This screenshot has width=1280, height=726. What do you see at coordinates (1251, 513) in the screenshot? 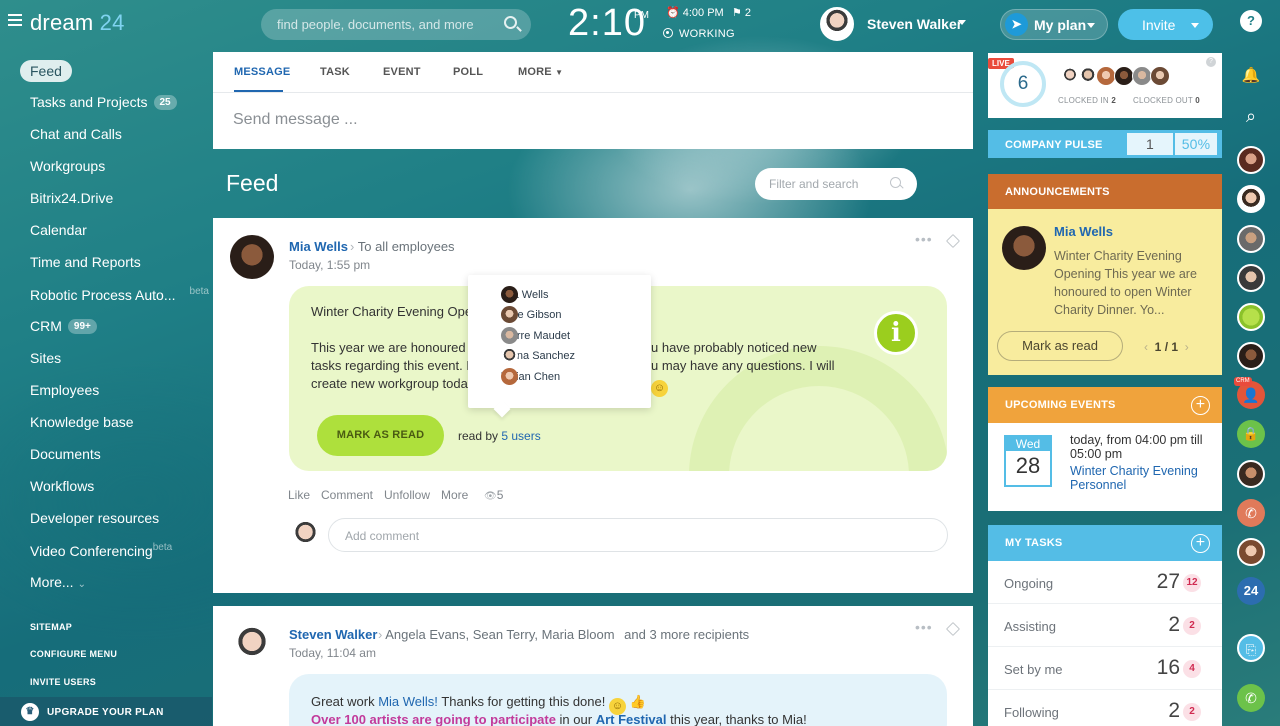
I see `phone-icon: ✆` at bounding box center [1251, 513].